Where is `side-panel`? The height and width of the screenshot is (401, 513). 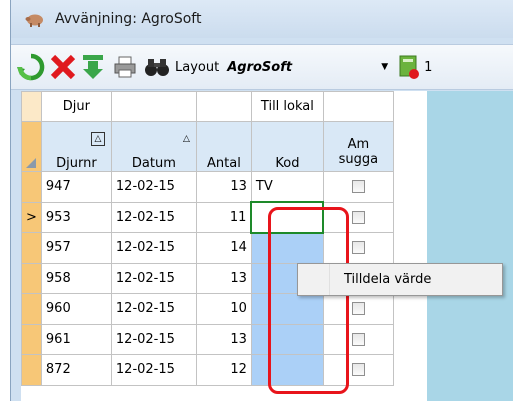 side-panel is located at coordinates (470, 246).